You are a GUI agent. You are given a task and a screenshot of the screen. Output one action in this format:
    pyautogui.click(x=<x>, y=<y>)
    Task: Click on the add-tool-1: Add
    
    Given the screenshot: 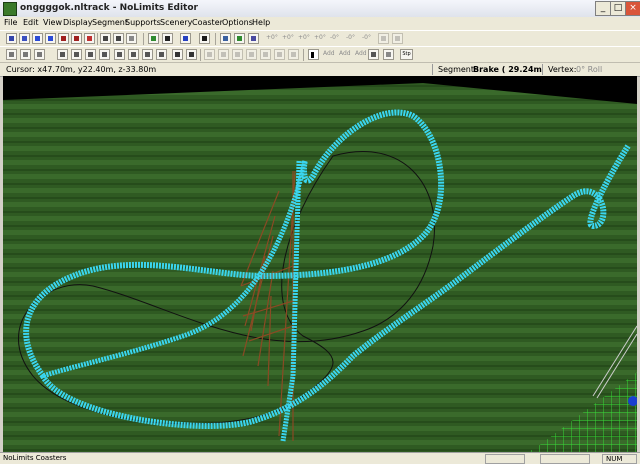 What is the action you would take?
    pyautogui.click(x=329, y=53)
    